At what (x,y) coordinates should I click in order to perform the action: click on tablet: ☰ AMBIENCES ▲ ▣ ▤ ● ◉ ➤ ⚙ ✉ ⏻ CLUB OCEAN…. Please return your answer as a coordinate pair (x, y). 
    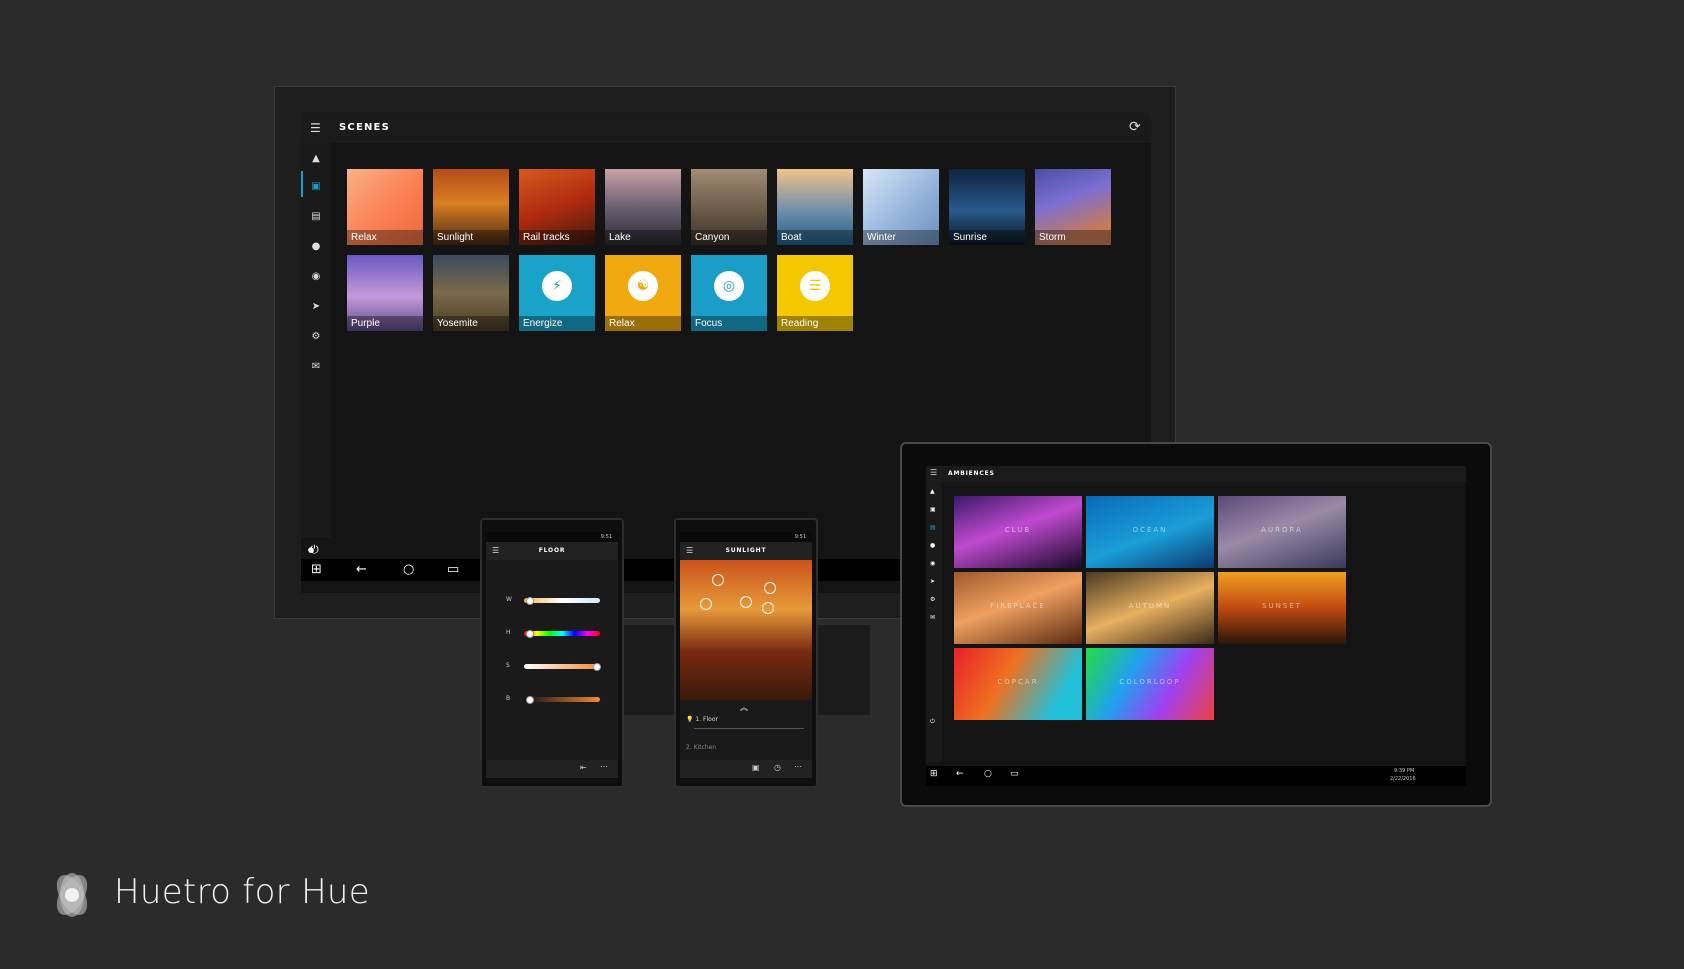
    Looking at the image, I should click on (1196, 624).